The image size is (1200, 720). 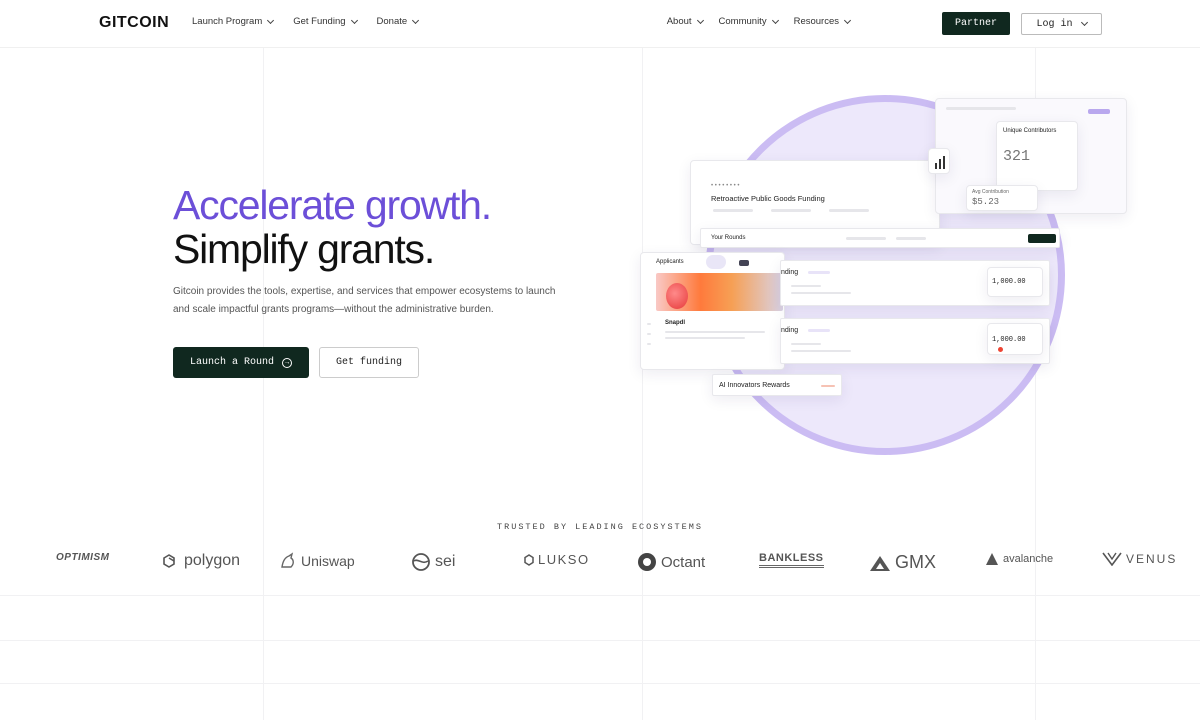 I want to click on funding-row-2: nding 1,000.00, so click(x=915, y=341).